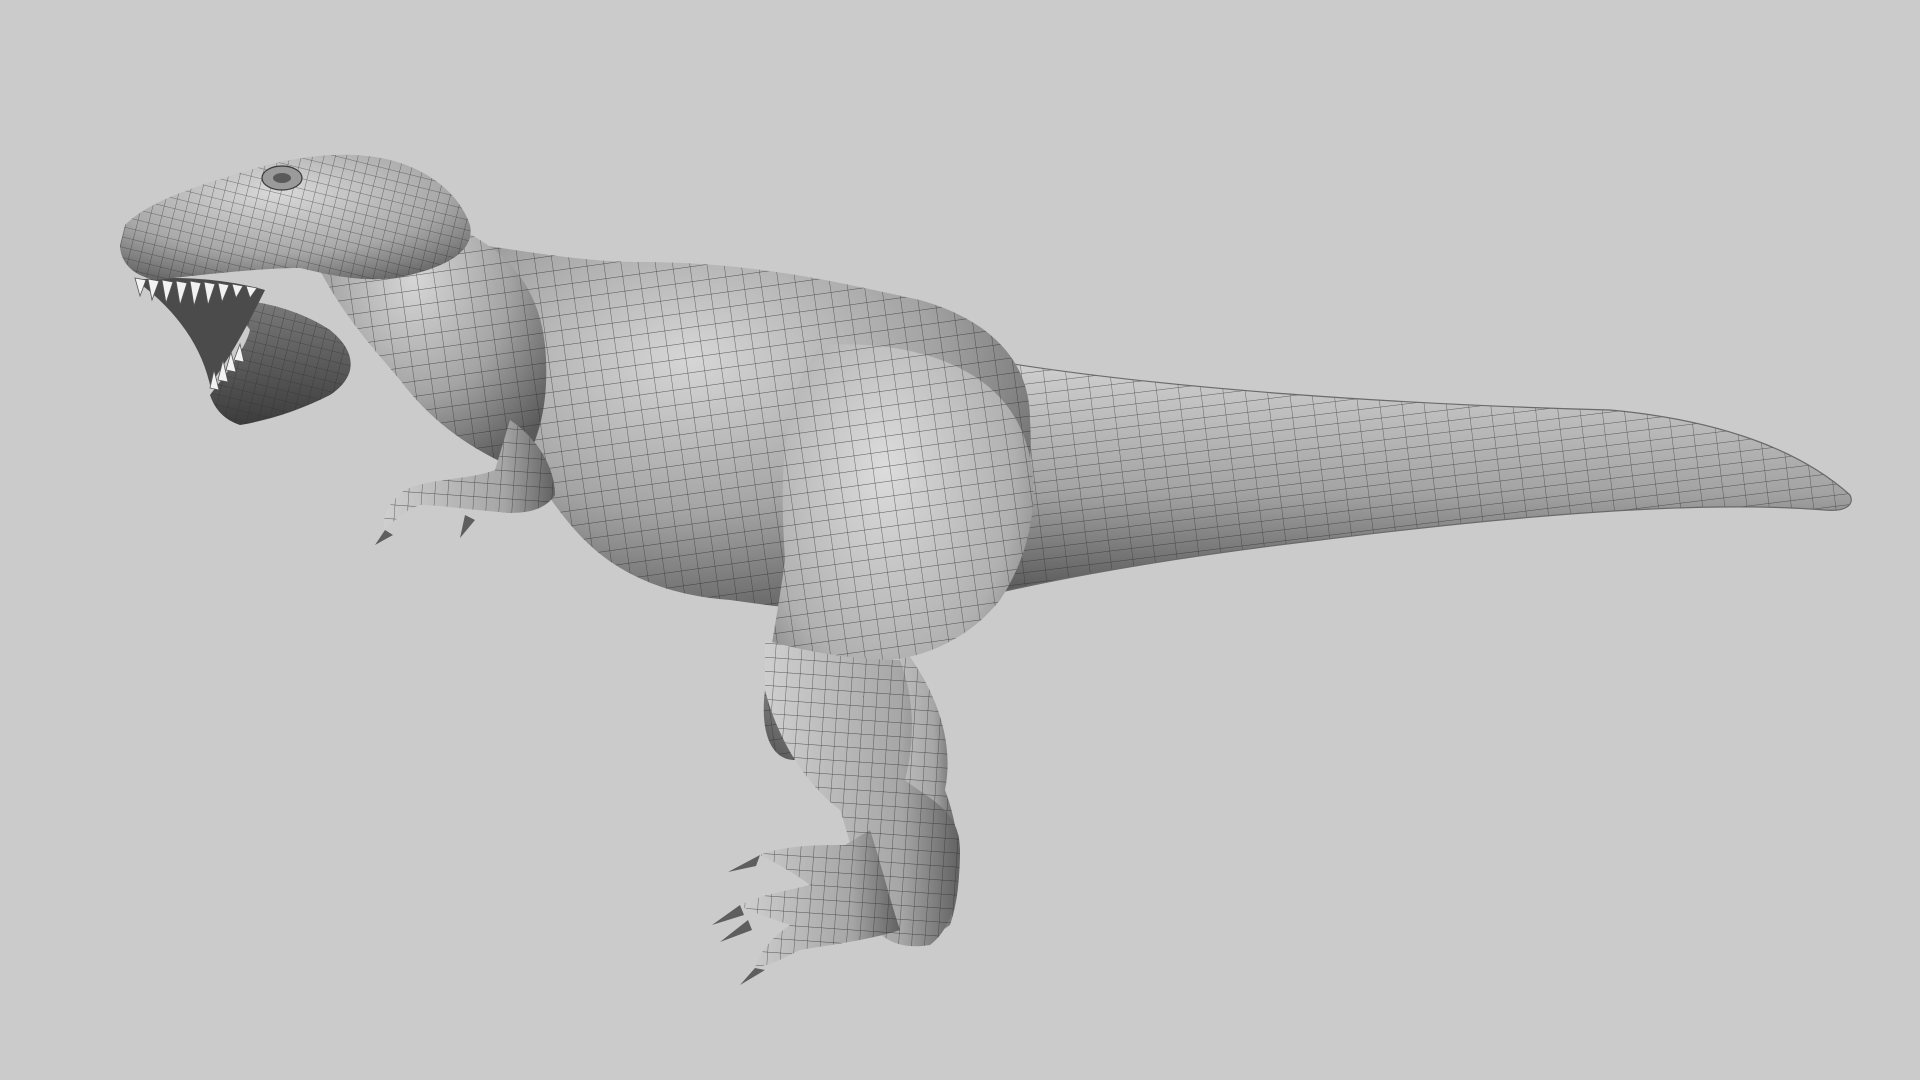 This screenshot has width=1920, height=1080. What do you see at coordinates (1400, 480) in the screenshot?
I see `tail` at bounding box center [1400, 480].